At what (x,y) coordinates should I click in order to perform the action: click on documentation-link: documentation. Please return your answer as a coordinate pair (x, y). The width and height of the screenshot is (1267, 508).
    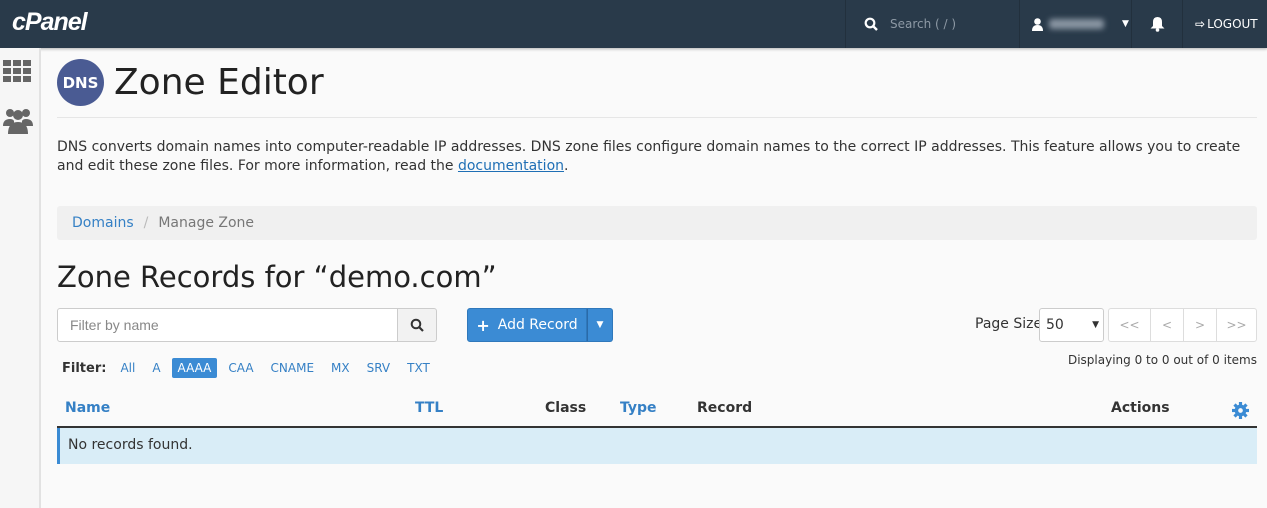
    Looking at the image, I should click on (511, 166).